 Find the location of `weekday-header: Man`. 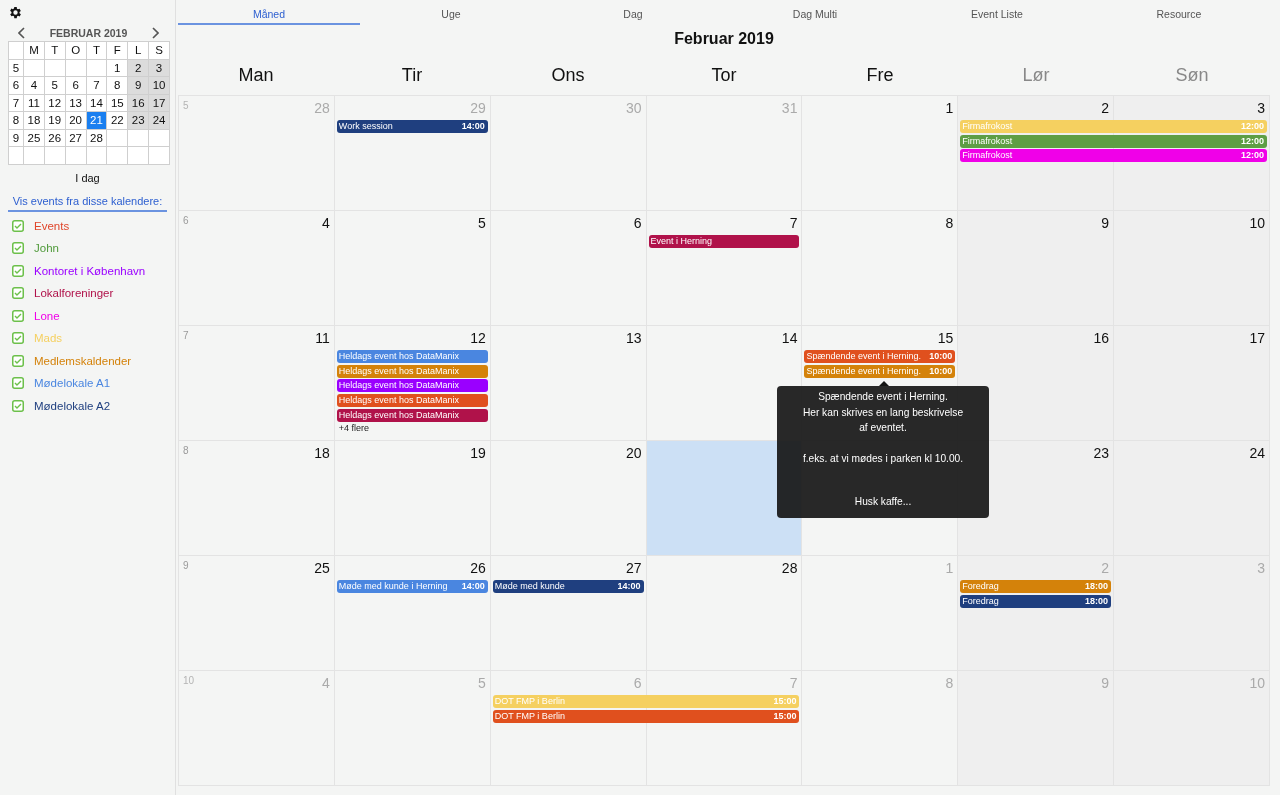

weekday-header: Man is located at coordinates (256, 75).